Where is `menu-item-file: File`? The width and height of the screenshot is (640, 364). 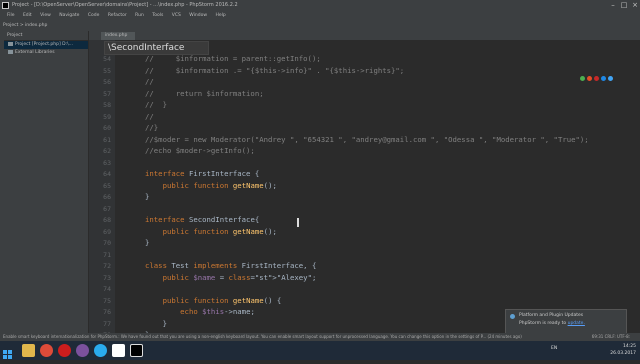 menu-item-file: File is located at coordinates (11, 15).